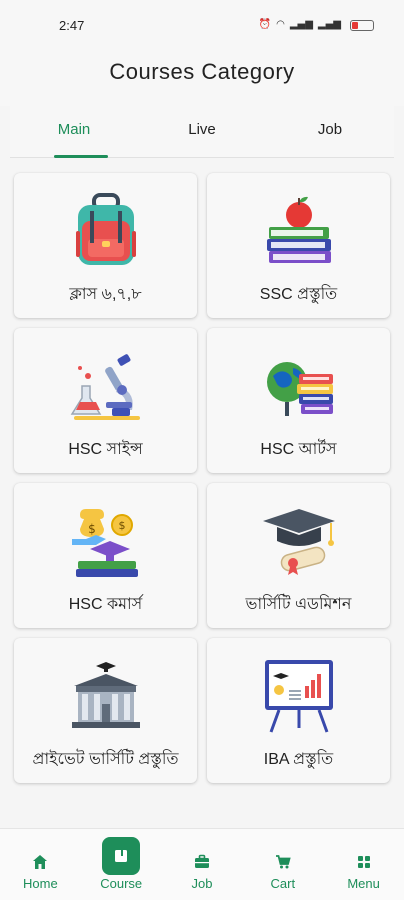  What do you see at coordinates (298, 449) in the screenshot?
I see `category-label: HSC আর্টস` at bounding box center [298, 449].